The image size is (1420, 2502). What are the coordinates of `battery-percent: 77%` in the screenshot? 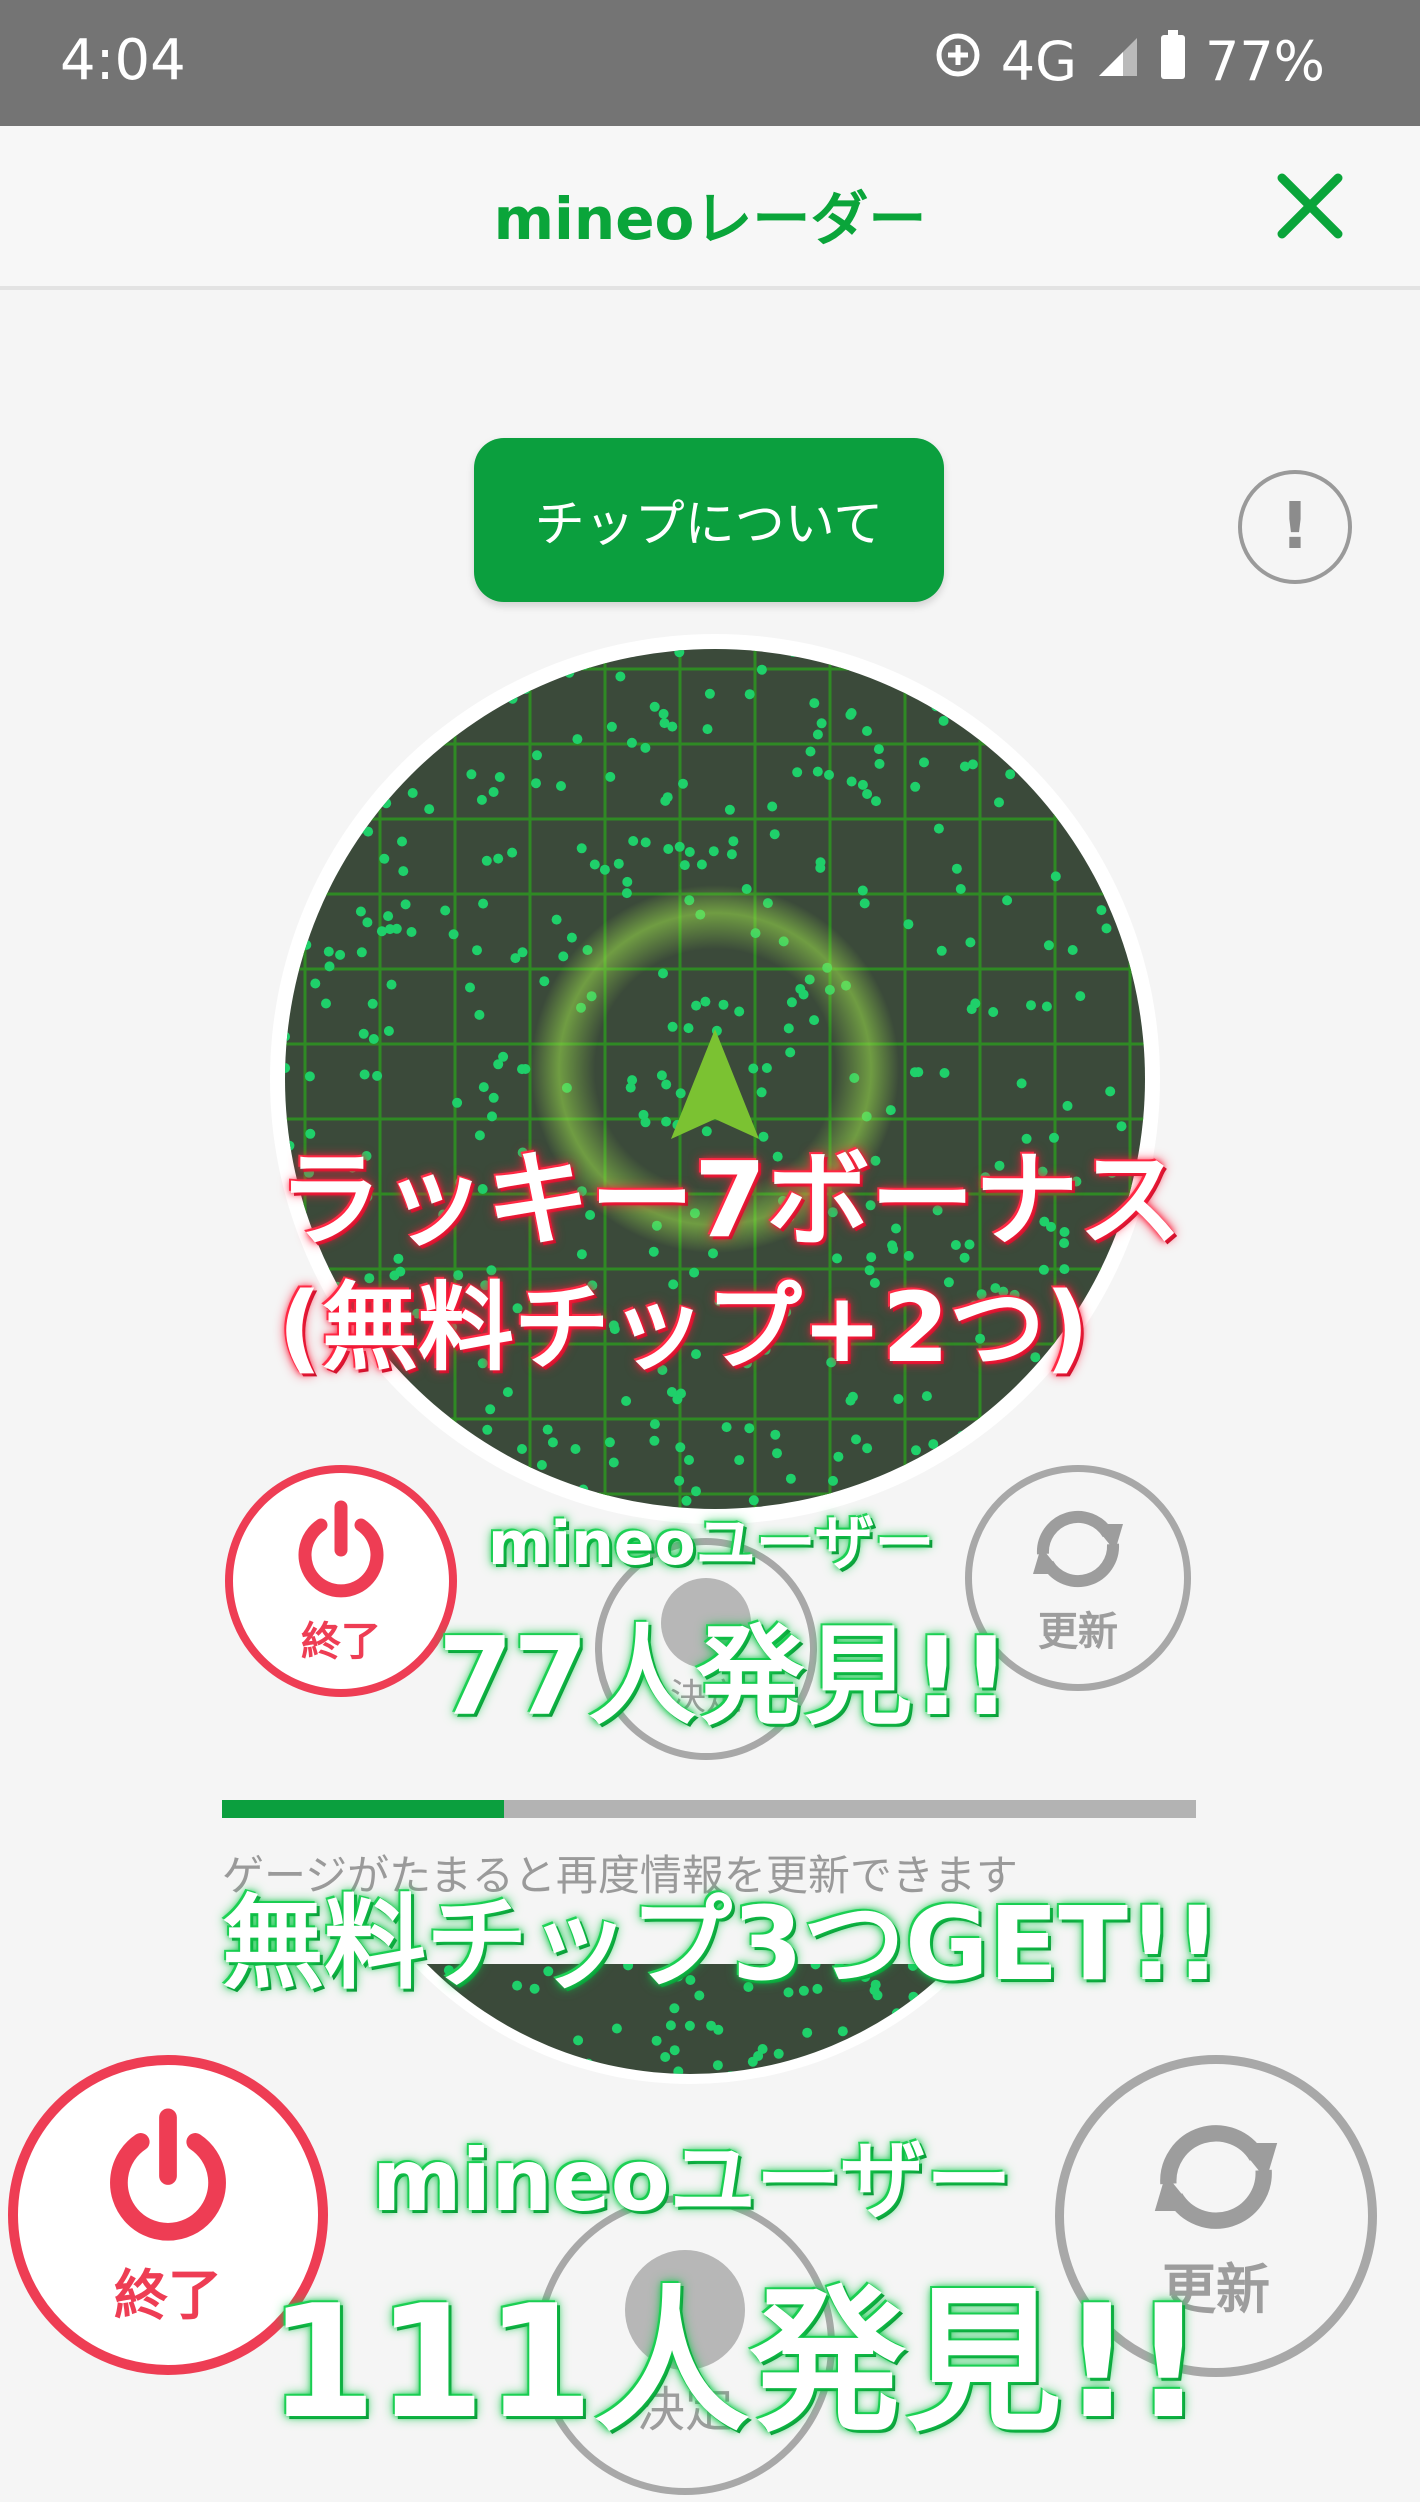 It's located at (1264, 61).